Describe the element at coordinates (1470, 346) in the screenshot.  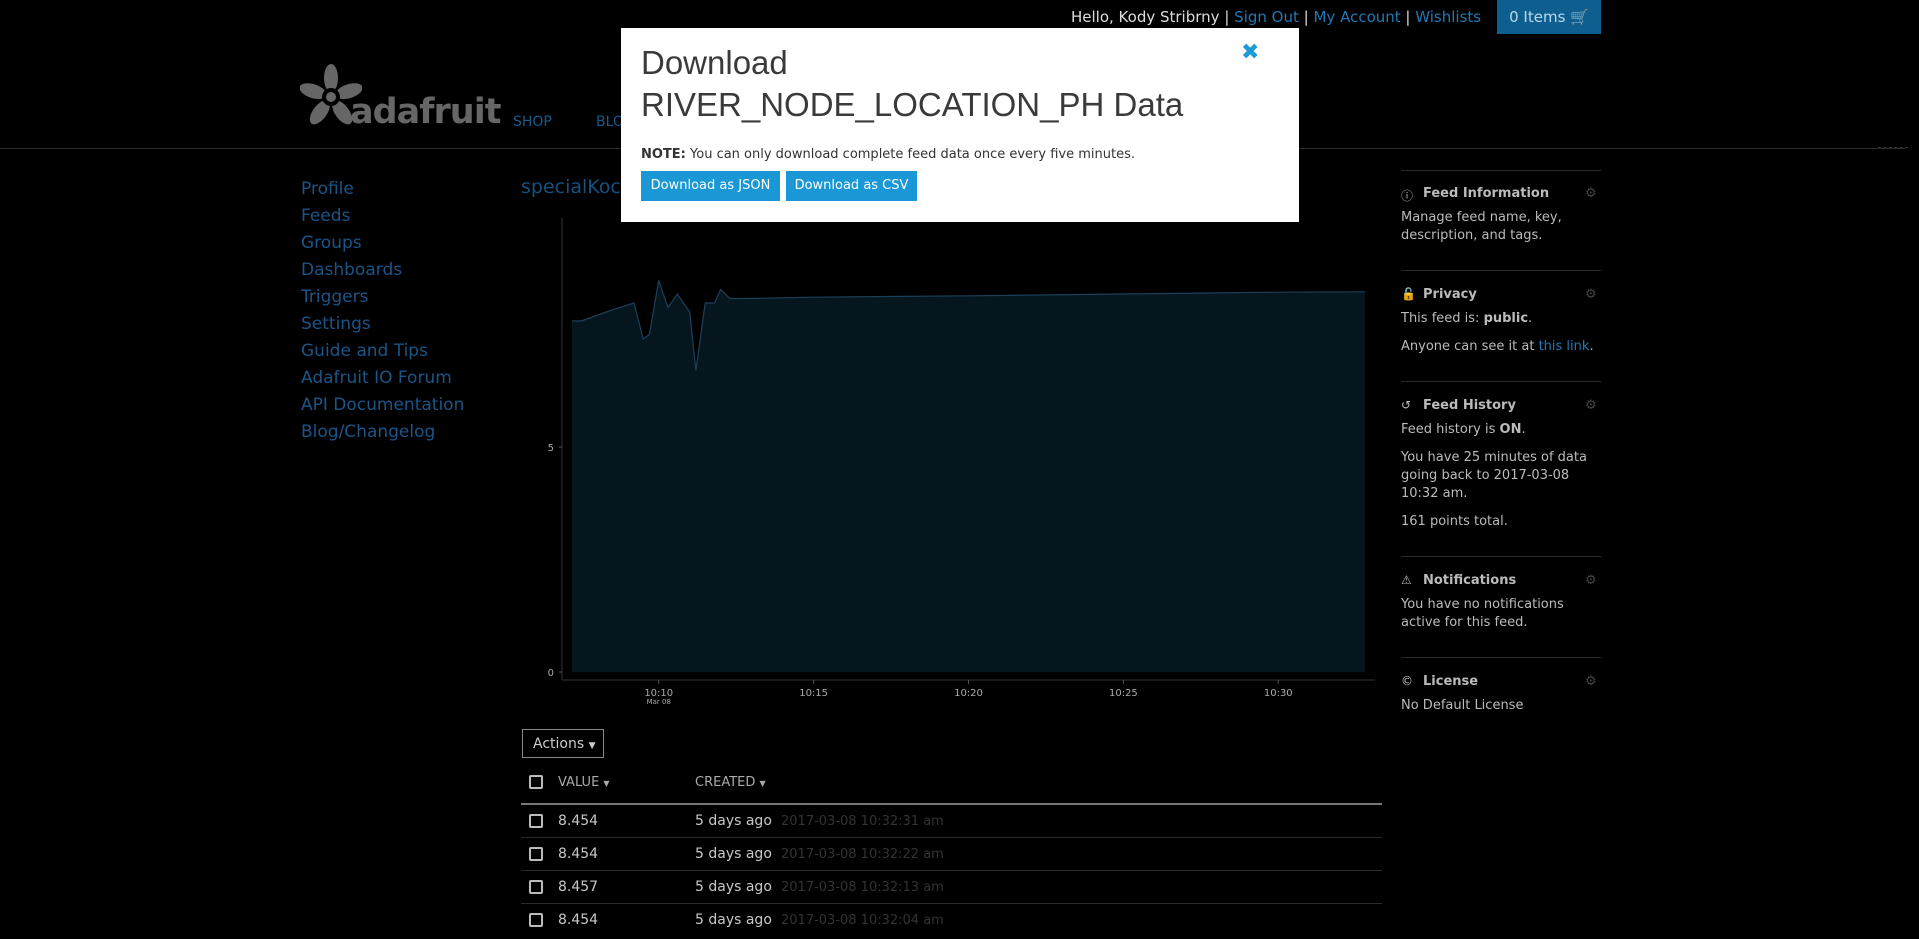
I see `privacy-access-prefix: Anyone can see it at` at that location.